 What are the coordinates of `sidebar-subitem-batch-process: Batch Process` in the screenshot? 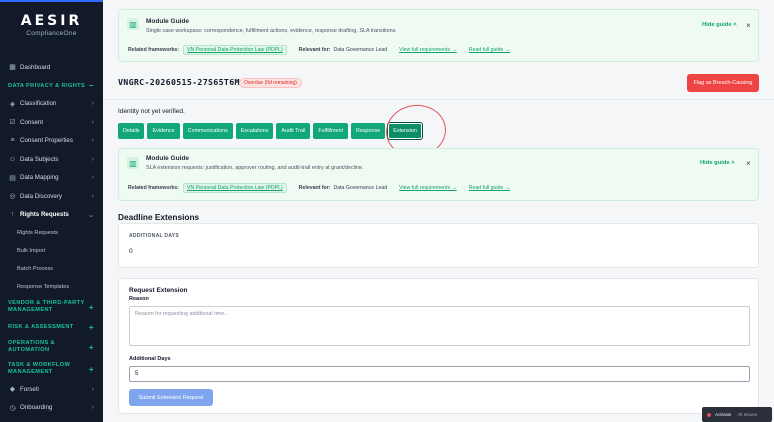 It's located at (51, 269).